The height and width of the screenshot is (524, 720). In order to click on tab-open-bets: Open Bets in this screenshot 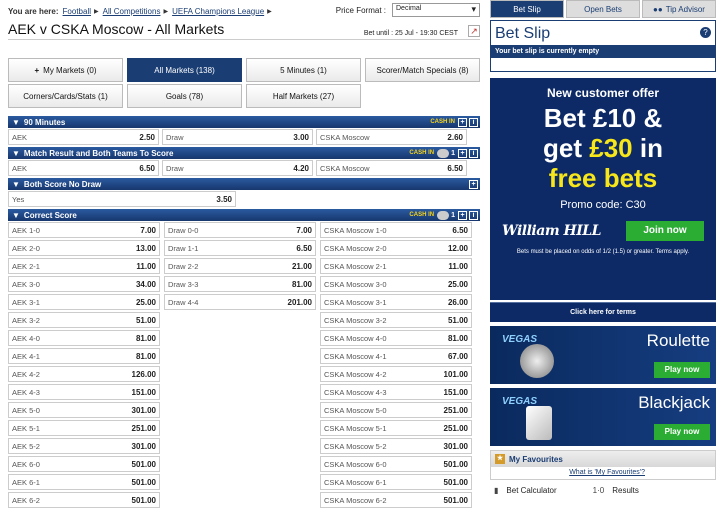, I will do `click(603, 9)`.